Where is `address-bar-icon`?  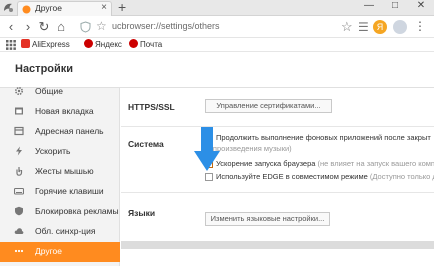 address-bar-icon is located at coordinates (19, 131).